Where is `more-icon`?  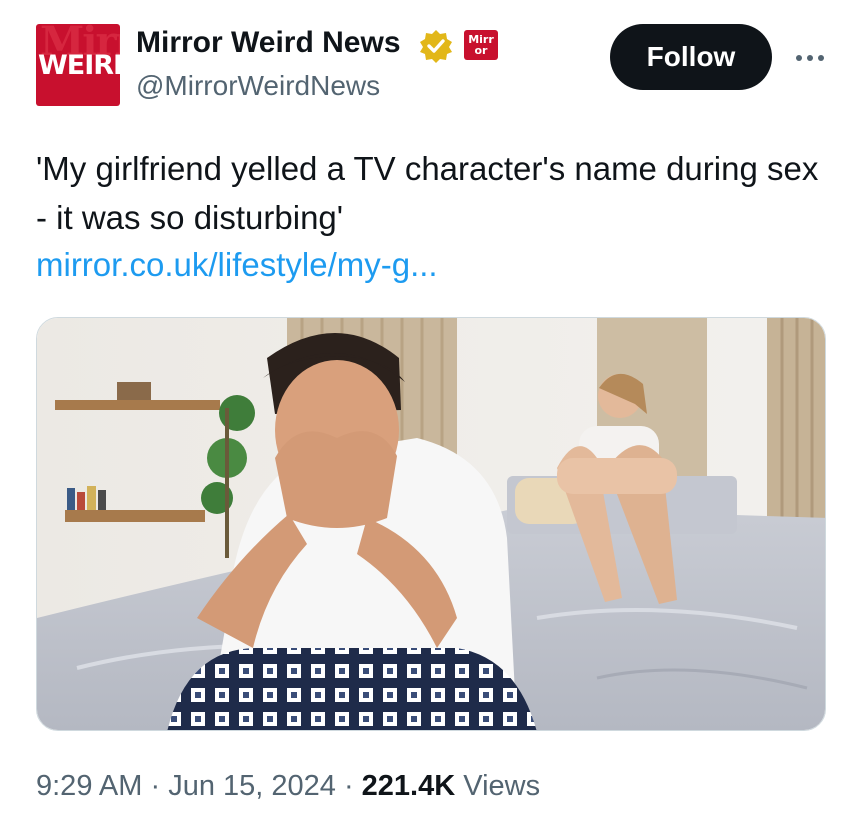 more-icon is located at coordinates (810, 58).